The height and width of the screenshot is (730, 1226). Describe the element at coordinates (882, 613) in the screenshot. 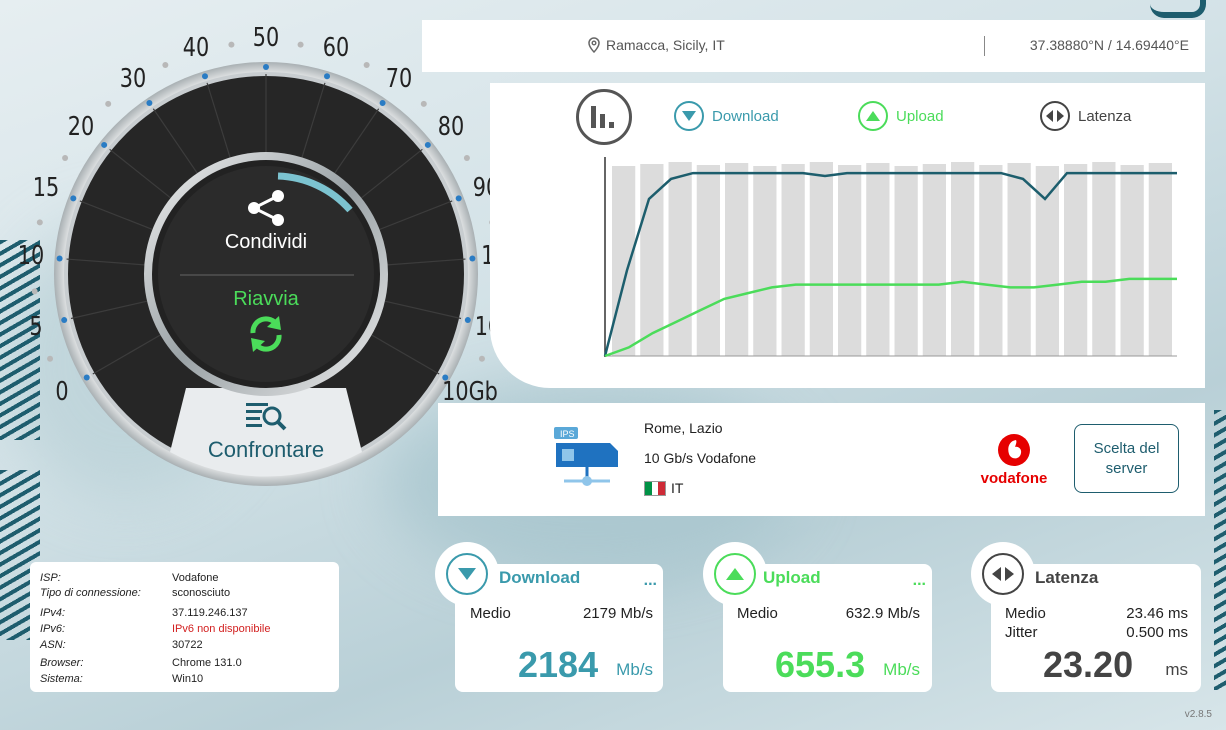

I see `upload-avg-value: 632.9 Mb/s` at that location.